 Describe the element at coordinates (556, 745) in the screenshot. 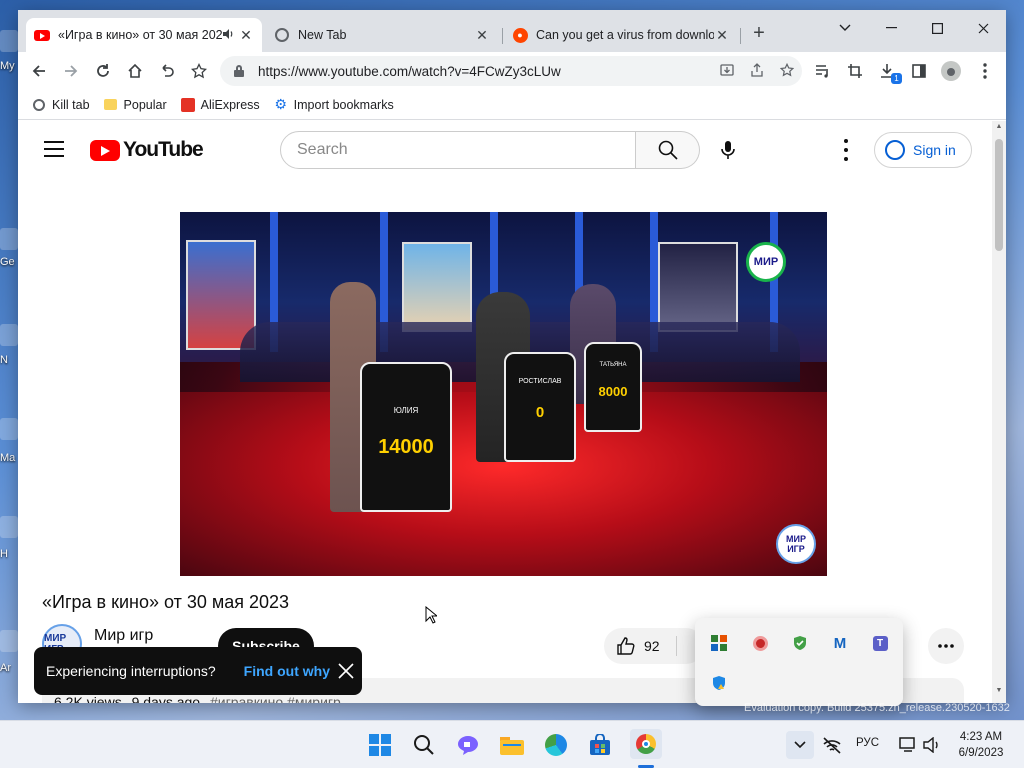

I see `edge-icon` at that location.